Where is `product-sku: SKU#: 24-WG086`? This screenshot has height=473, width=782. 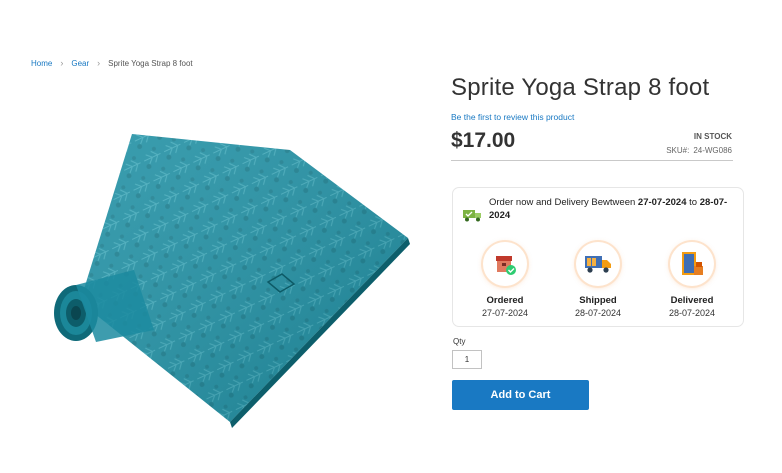
product-sku: SKU#: 24-WG086 is located at coordinates (699, 150).